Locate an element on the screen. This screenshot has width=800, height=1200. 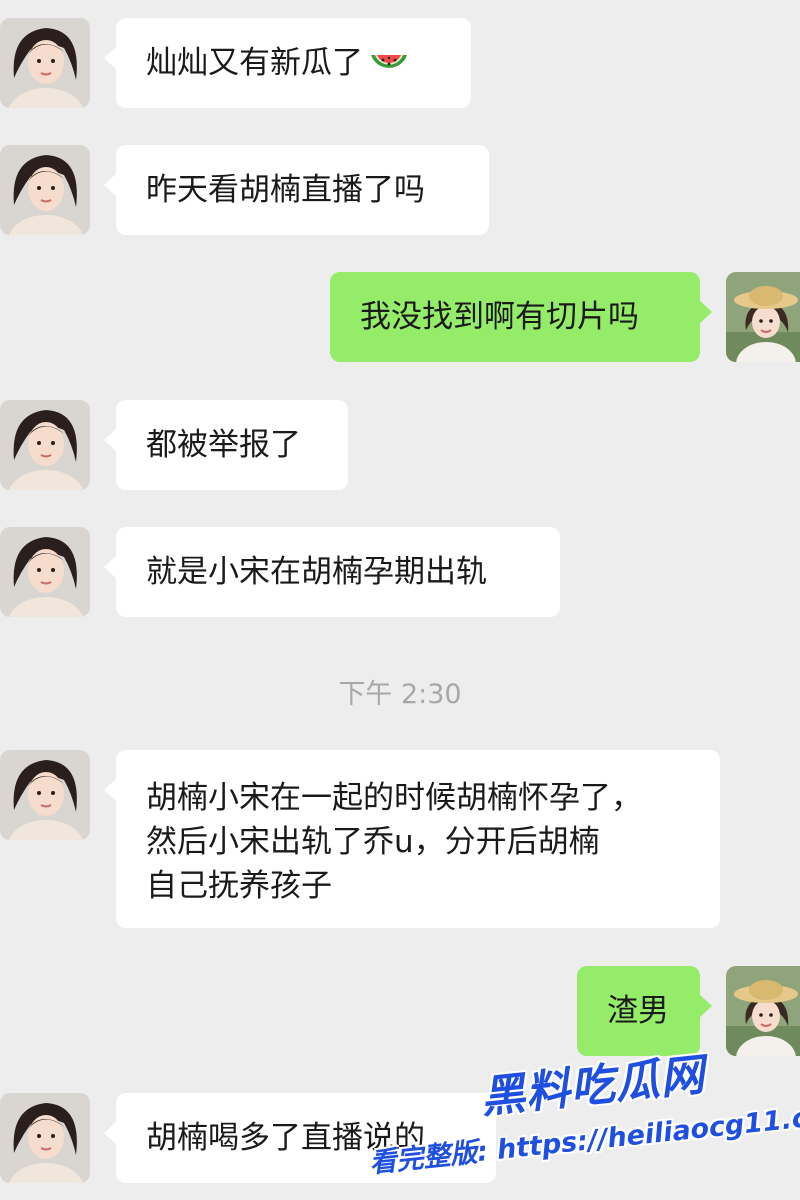
message-text-line: 胡楠小宋在一起的时候胡楠怀孕了， is located at coordinates (394, 798).